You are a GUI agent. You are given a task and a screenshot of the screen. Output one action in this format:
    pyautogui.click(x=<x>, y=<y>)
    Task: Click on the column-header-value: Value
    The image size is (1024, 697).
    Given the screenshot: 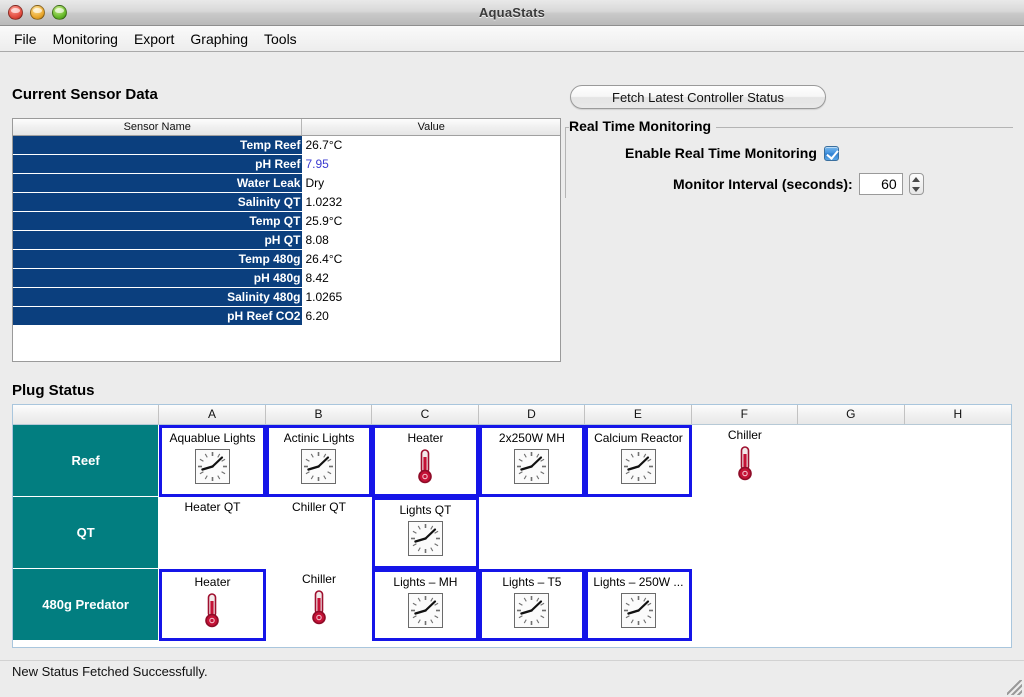 What is the action you would take?
    pyautogui.click(x=431, y=127)
    